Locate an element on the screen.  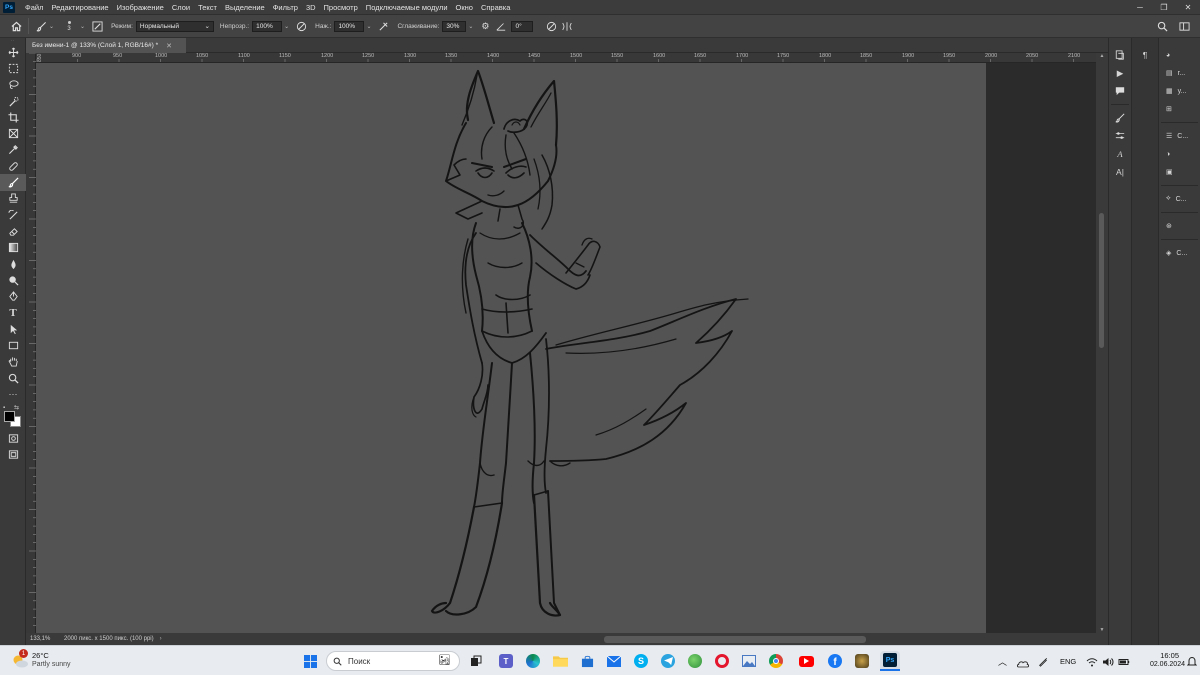
menu-layers: Слои is located at coordinates (181, 7).